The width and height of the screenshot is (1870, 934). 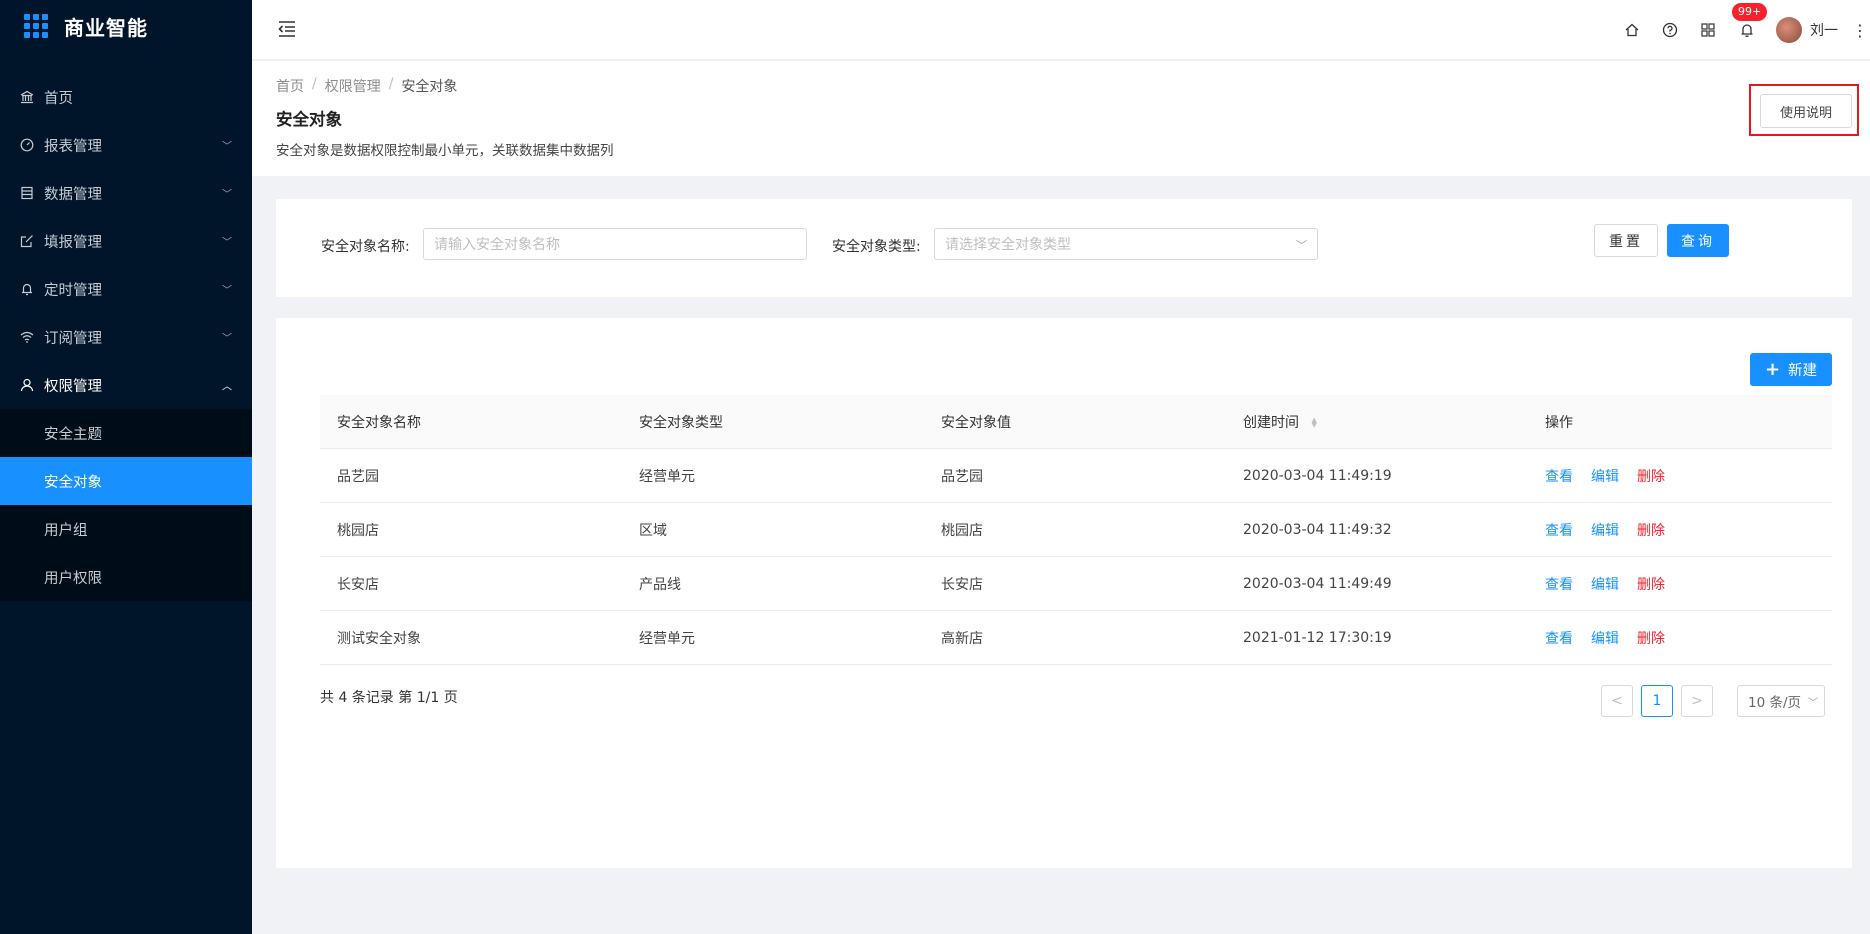 I want to click on reset-button: 重置, so click(x=1626, y=240).